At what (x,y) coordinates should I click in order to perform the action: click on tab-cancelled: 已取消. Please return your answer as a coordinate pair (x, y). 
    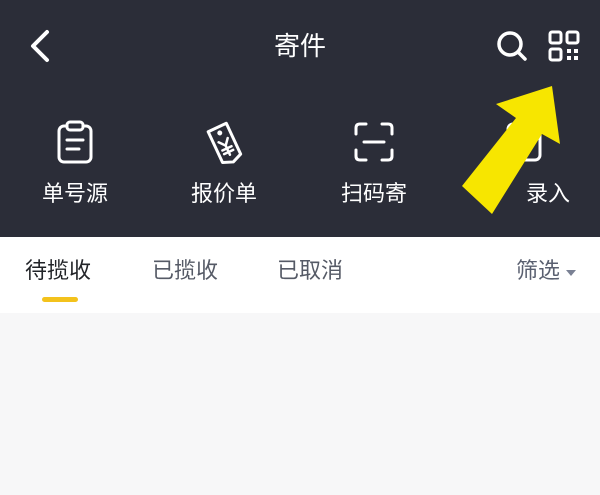
    Looking at the image, I should click on (310, 272).